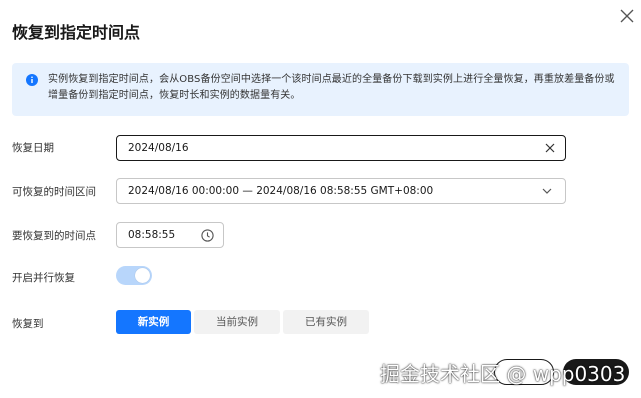 This screenshot has height=398, width=641. I want to click on parallel-restore-toggle, so click(134, 275).